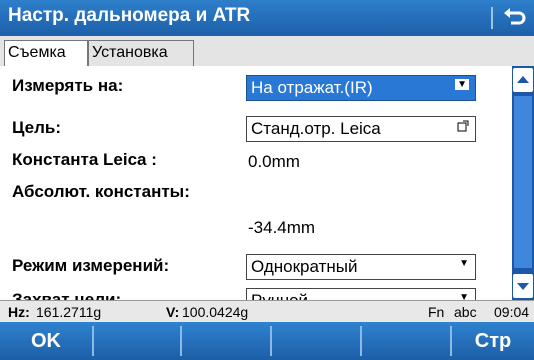 This screenshot has width=534, height=360. Describe the element at coordinates (267, 51) in the screenshot. I see `tab-bar: Съемка Установка` at that location.